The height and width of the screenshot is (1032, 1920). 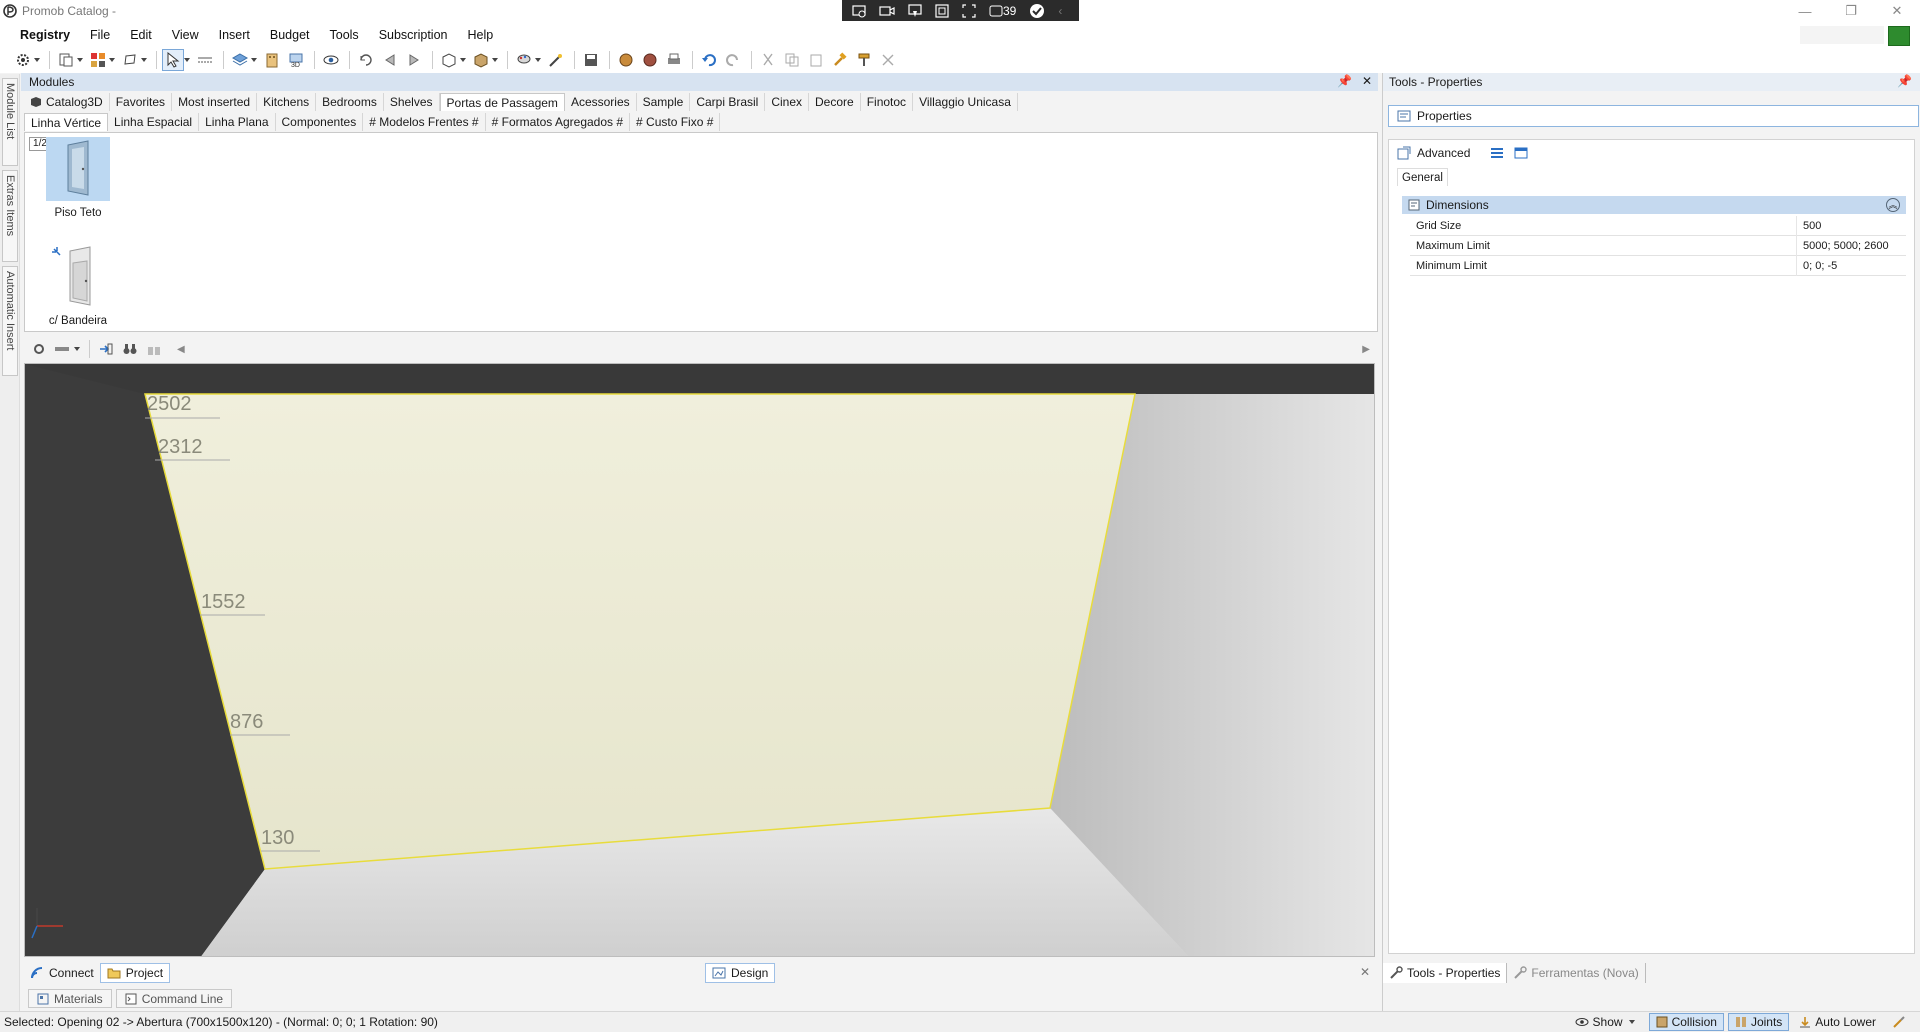 I want to click on tab-tools-properties: Tools - Properties, so click(x=1445, y=973).